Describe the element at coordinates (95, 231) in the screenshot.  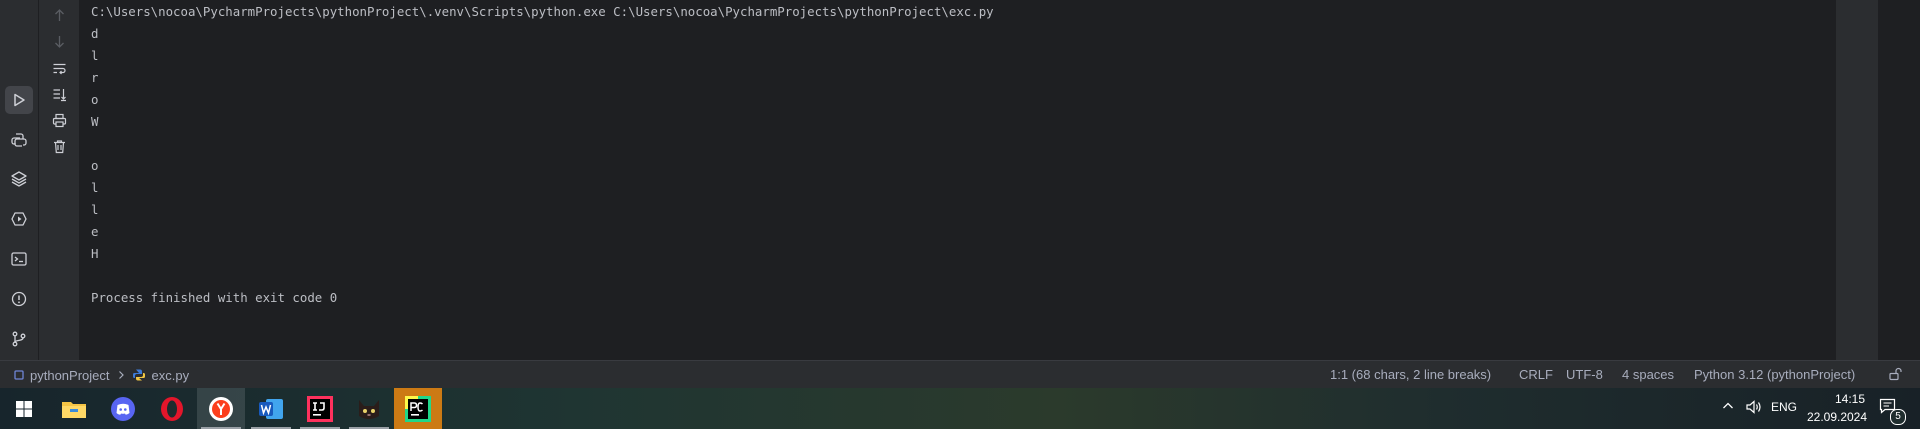
I see `console-line: e` at that location.